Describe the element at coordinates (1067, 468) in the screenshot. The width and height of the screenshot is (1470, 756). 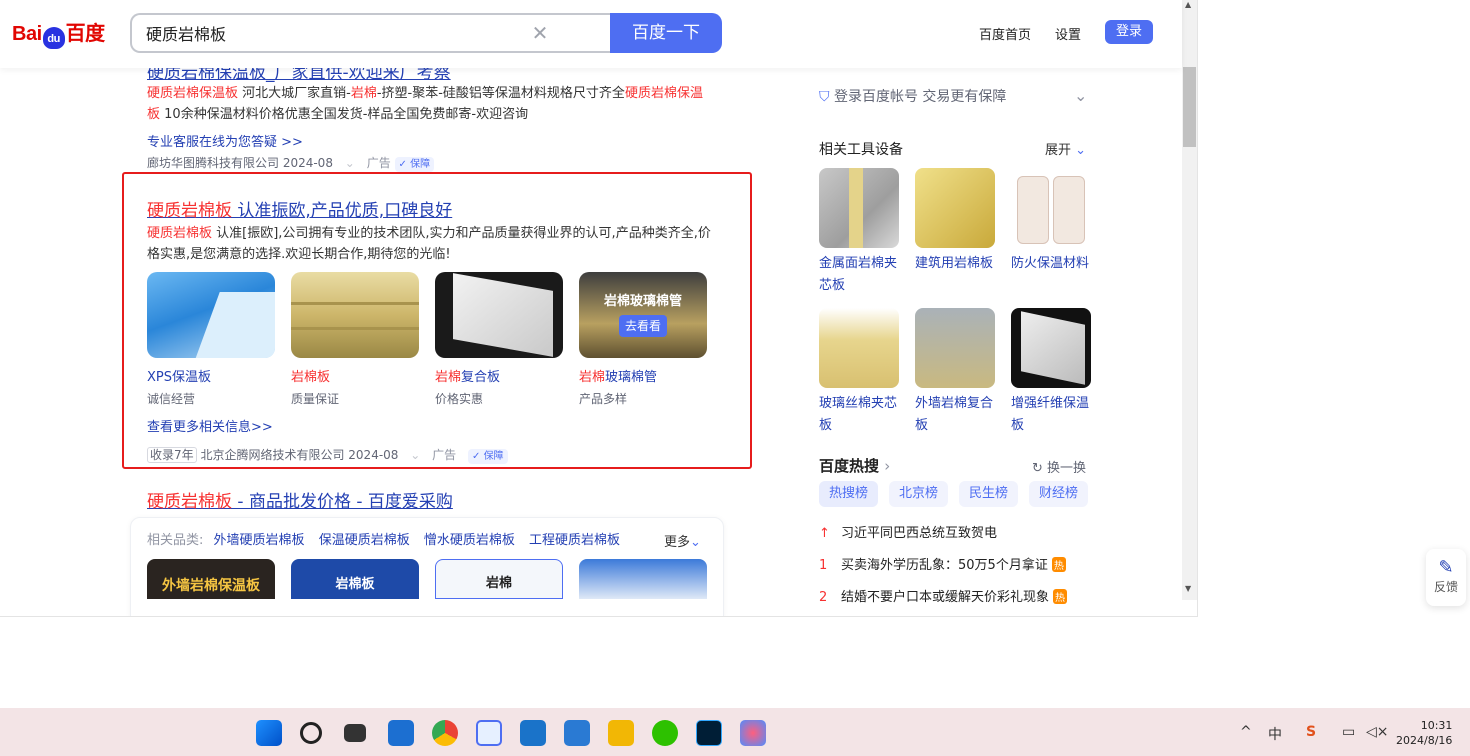
I see `refresh-label: 换一换` at that location.